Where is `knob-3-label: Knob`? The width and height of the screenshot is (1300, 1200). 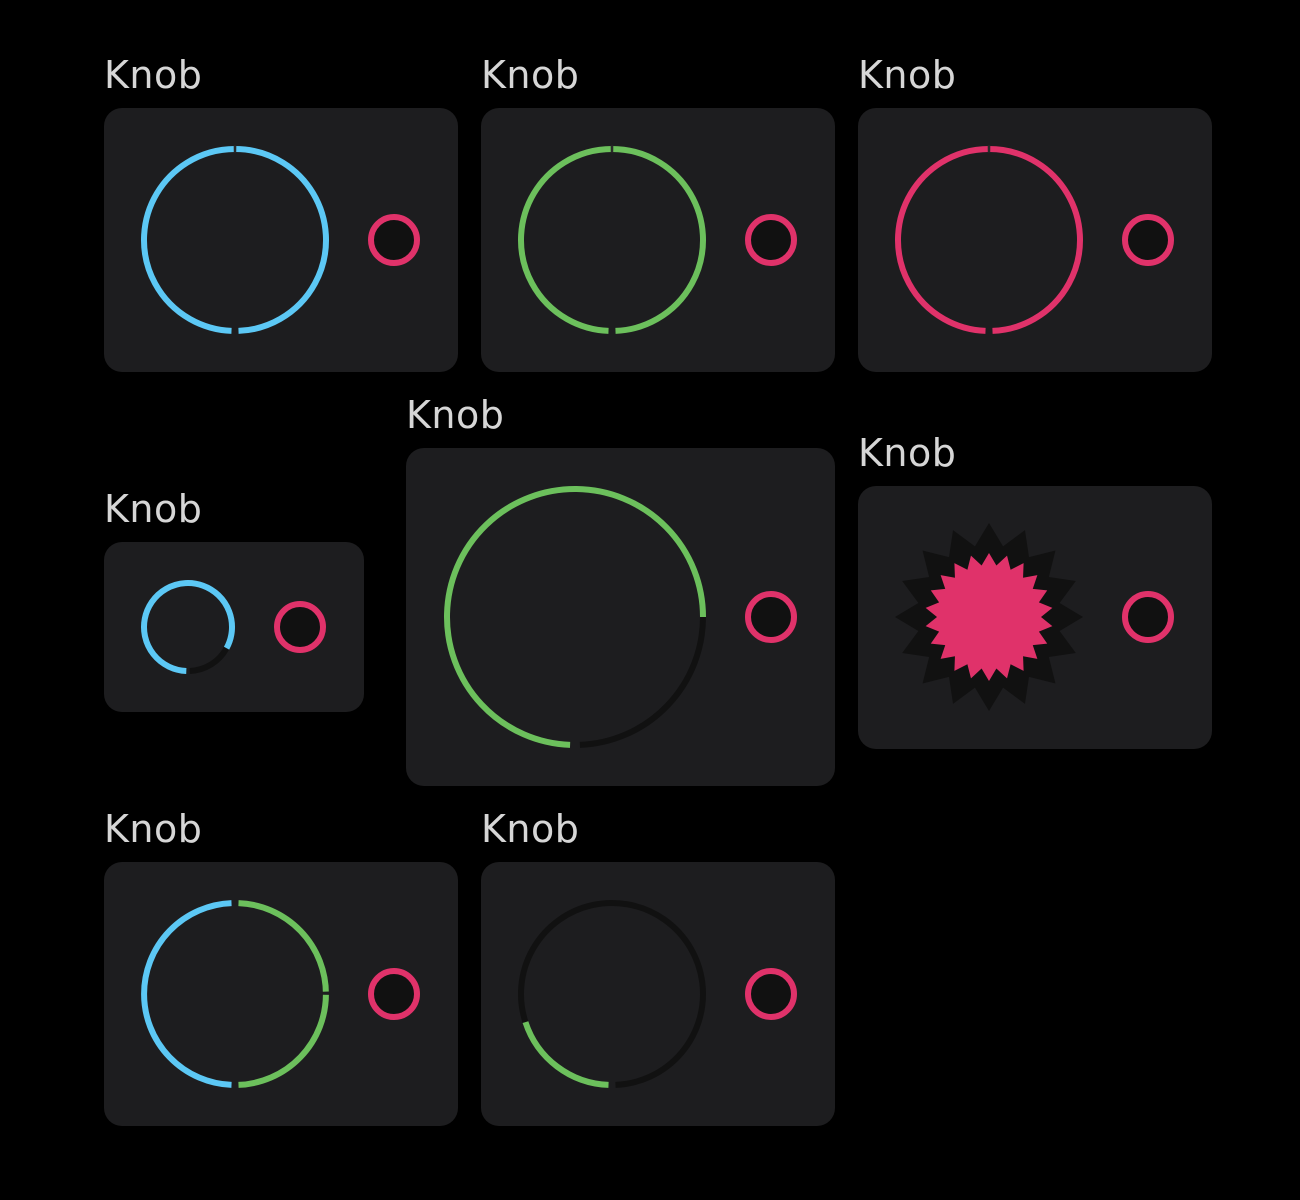
knob-3-label: Knob is located at coordinates (907, 75).